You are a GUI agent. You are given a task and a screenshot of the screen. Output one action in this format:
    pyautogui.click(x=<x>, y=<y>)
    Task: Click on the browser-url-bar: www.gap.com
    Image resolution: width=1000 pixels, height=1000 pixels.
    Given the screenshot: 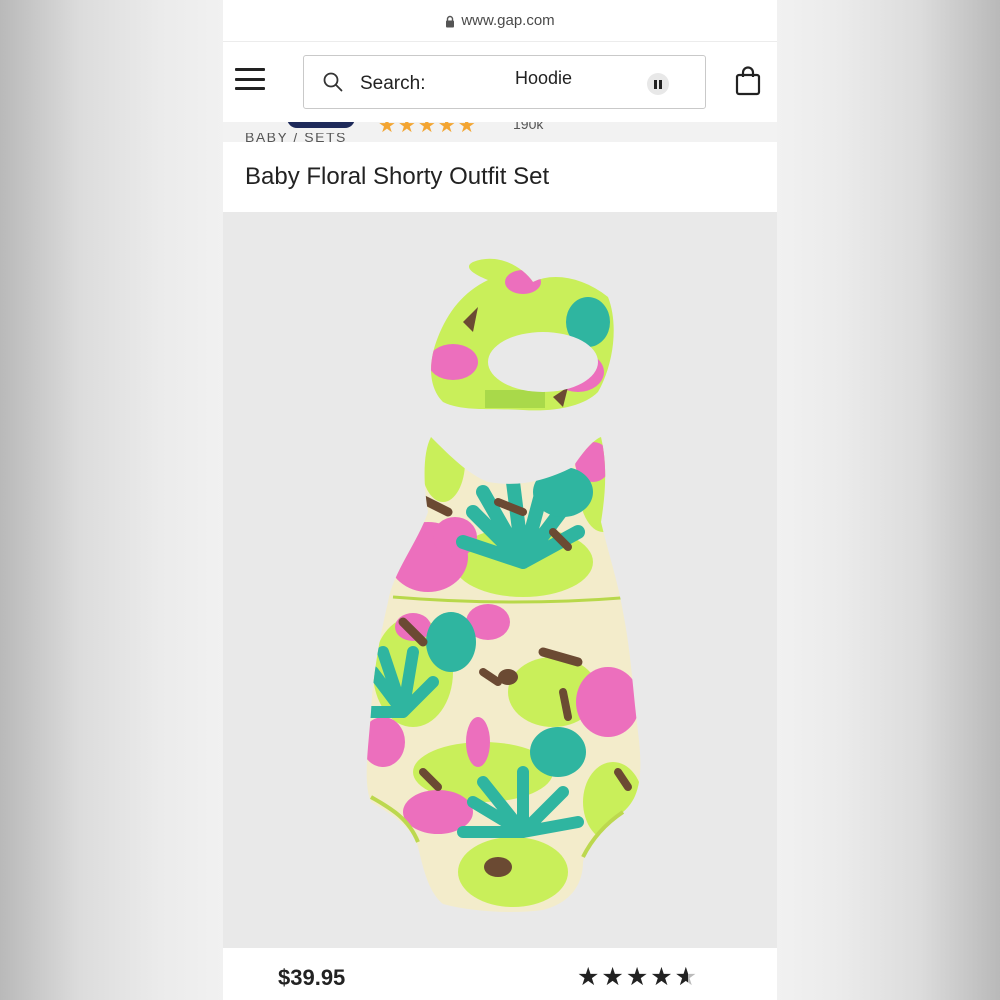 What is the action you would take?
    pyautogui.click(x=500, y=21)
    